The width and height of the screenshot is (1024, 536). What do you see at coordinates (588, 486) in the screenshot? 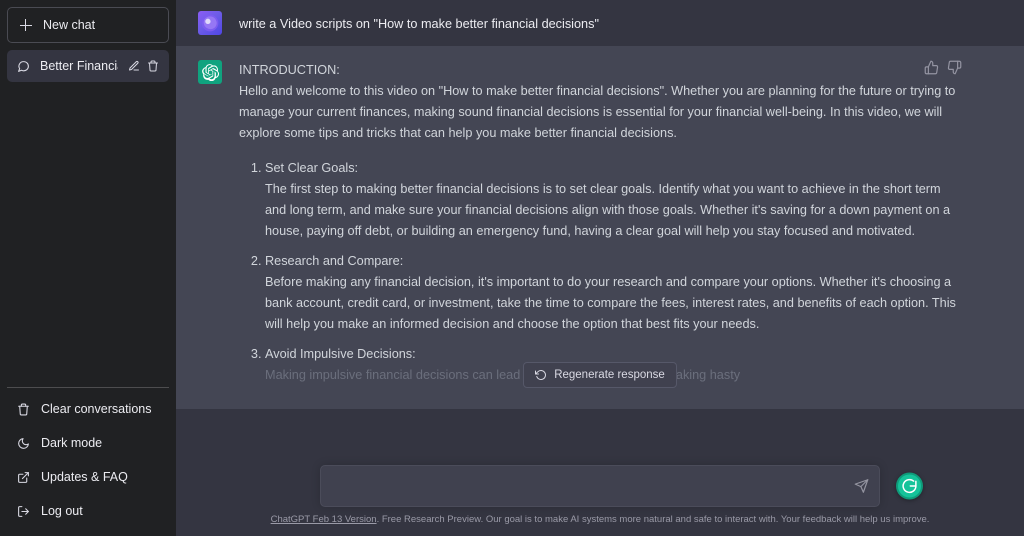
I see `prompt-input` at bounding box center [588, 486].